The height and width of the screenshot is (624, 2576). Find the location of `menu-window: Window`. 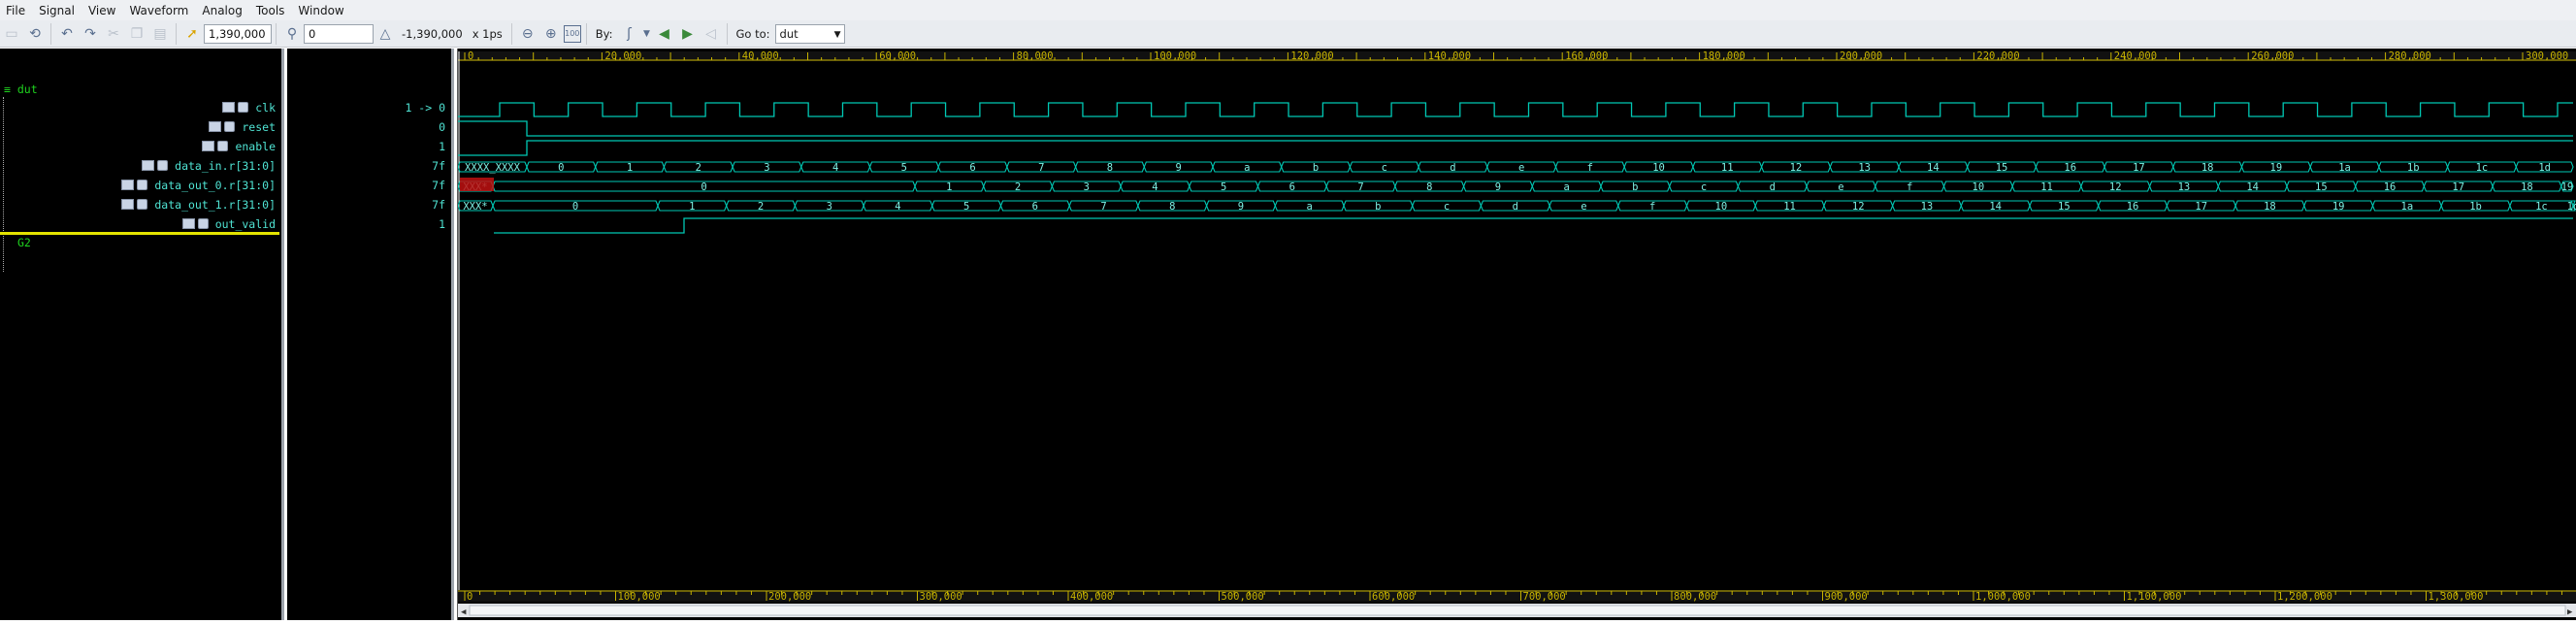

menu-window: Window is located at coordinates (321, 10).